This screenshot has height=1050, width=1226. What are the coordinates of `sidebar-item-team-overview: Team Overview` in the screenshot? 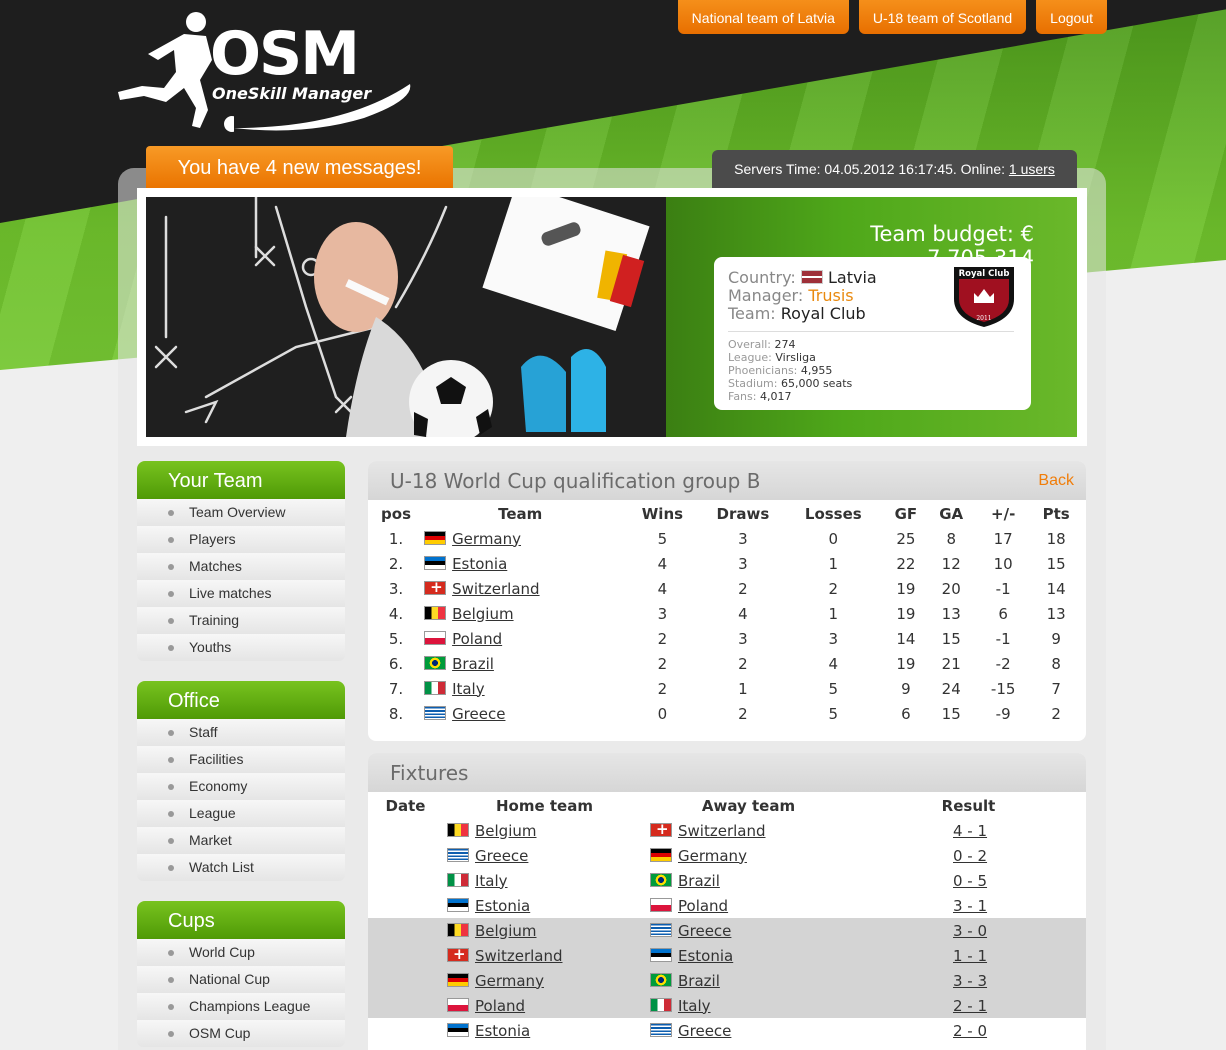 It's located at (241, 512).